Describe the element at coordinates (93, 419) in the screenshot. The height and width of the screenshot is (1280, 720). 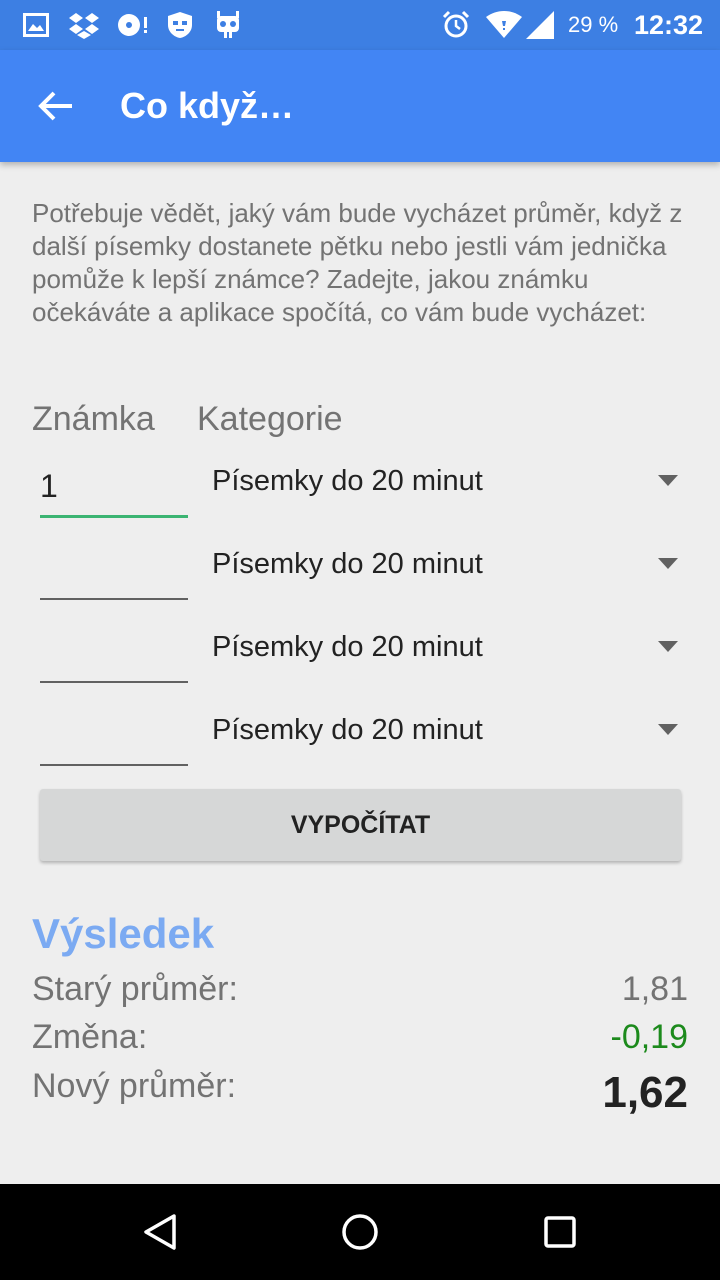
I see `grade-column-header: Známka` at that location.